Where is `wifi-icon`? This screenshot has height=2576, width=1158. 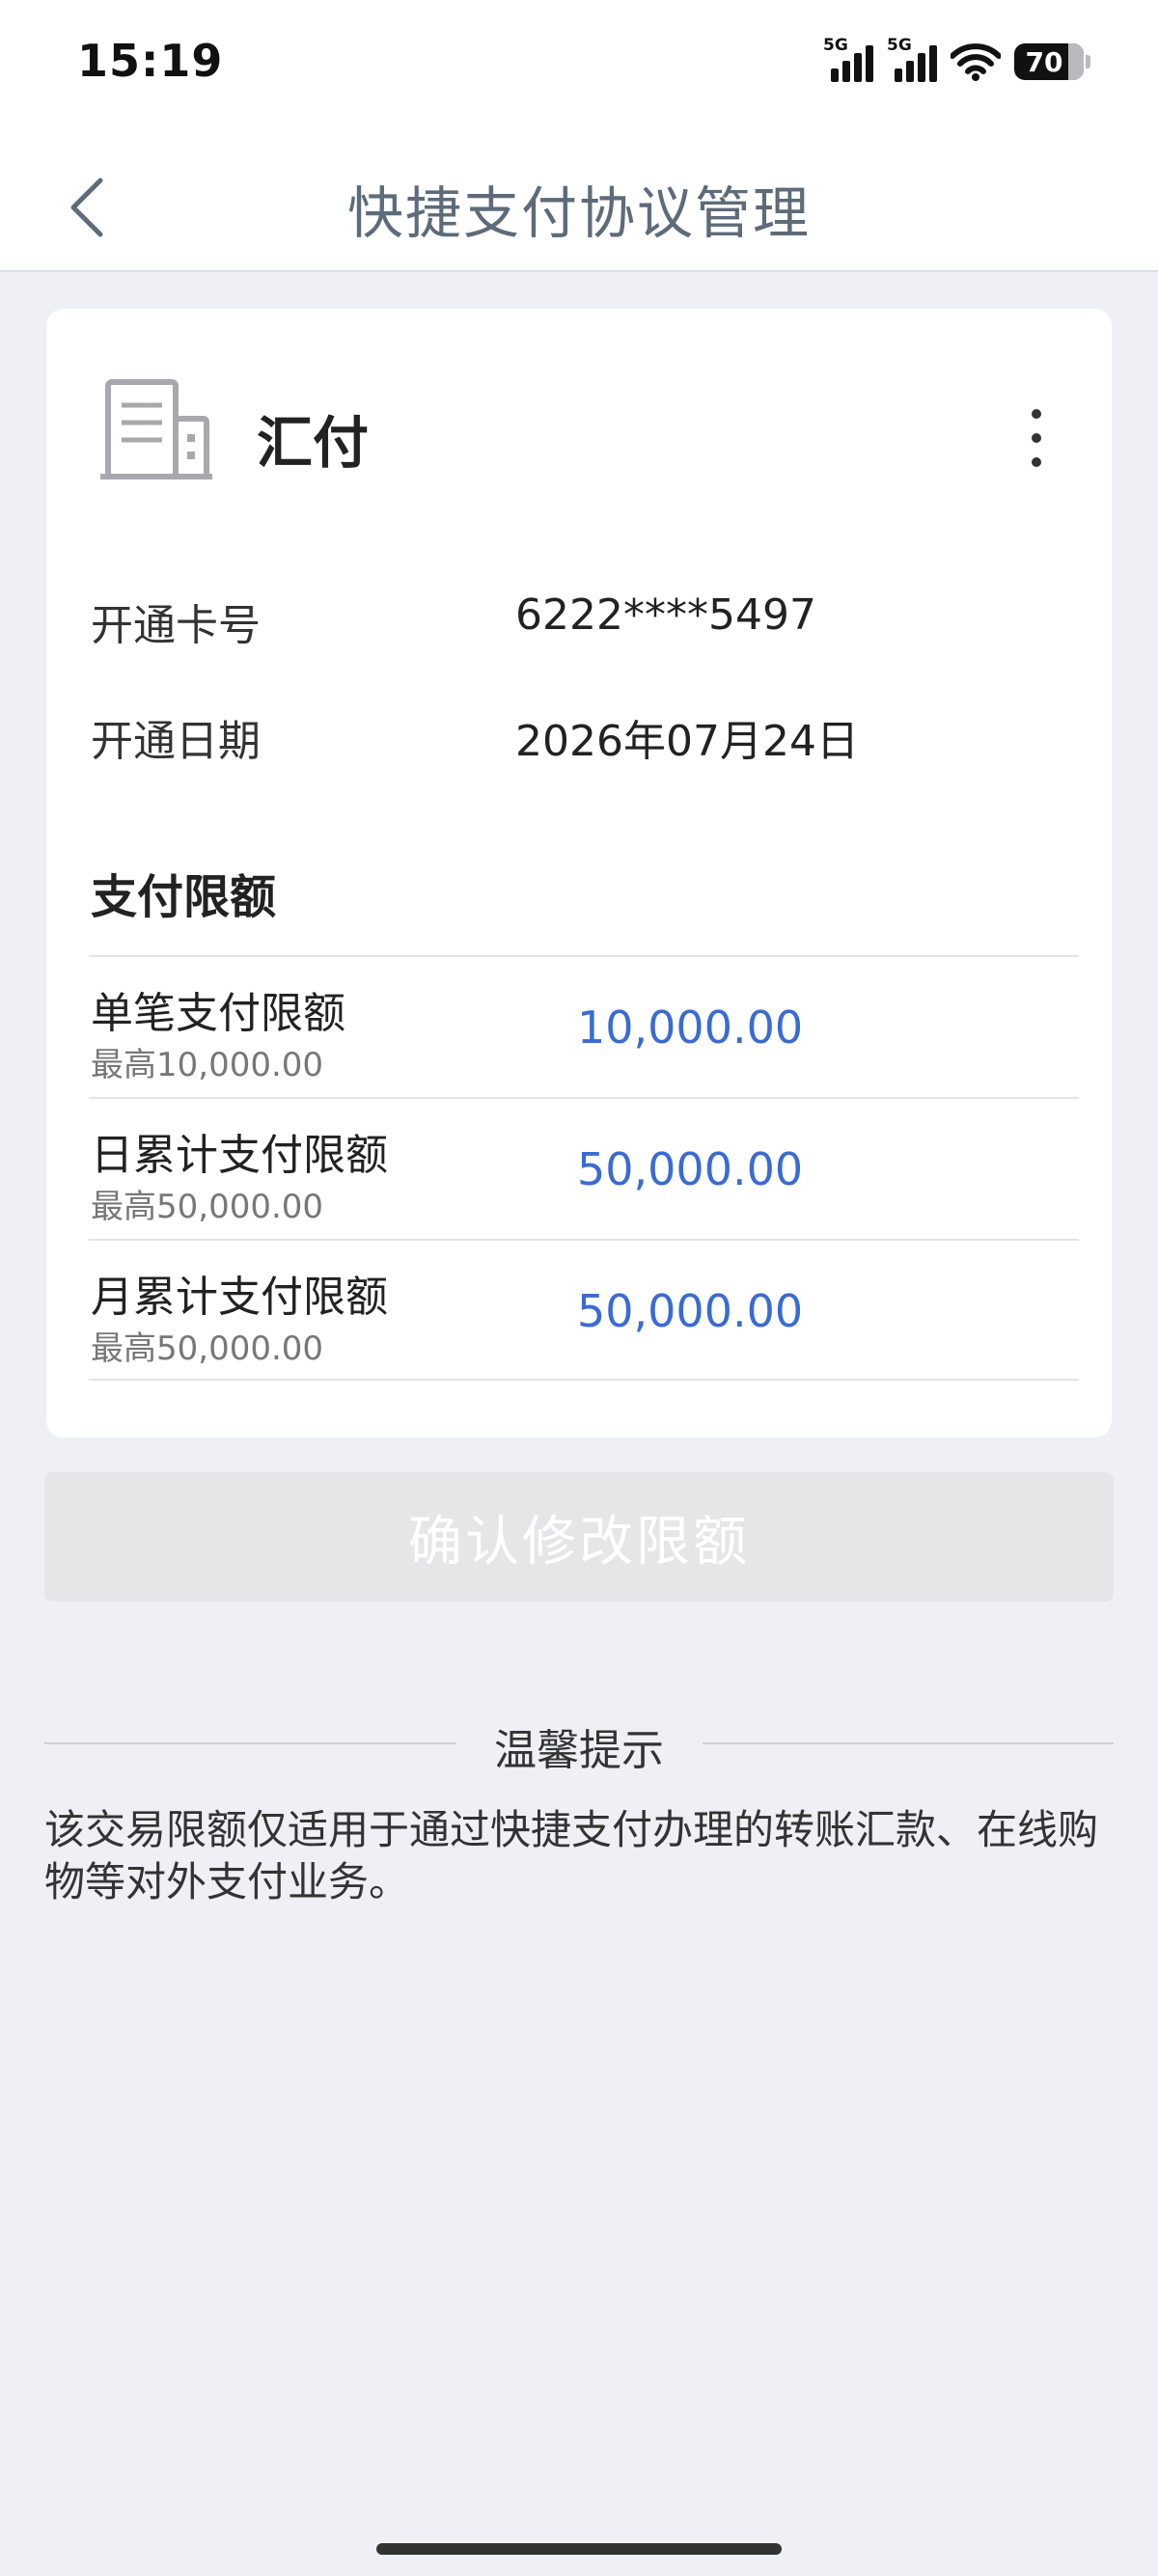 wifi-icon is located at coordinates (976, 62).